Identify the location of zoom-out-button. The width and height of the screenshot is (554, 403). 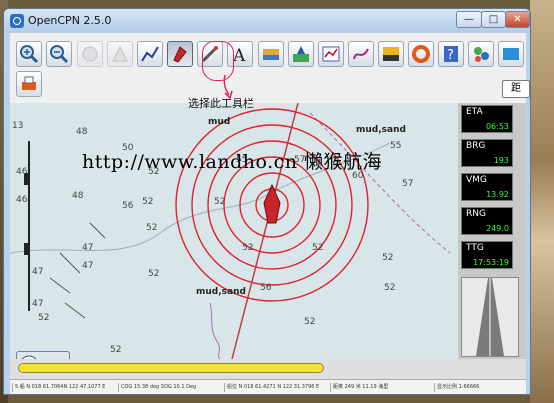
(59, 54).